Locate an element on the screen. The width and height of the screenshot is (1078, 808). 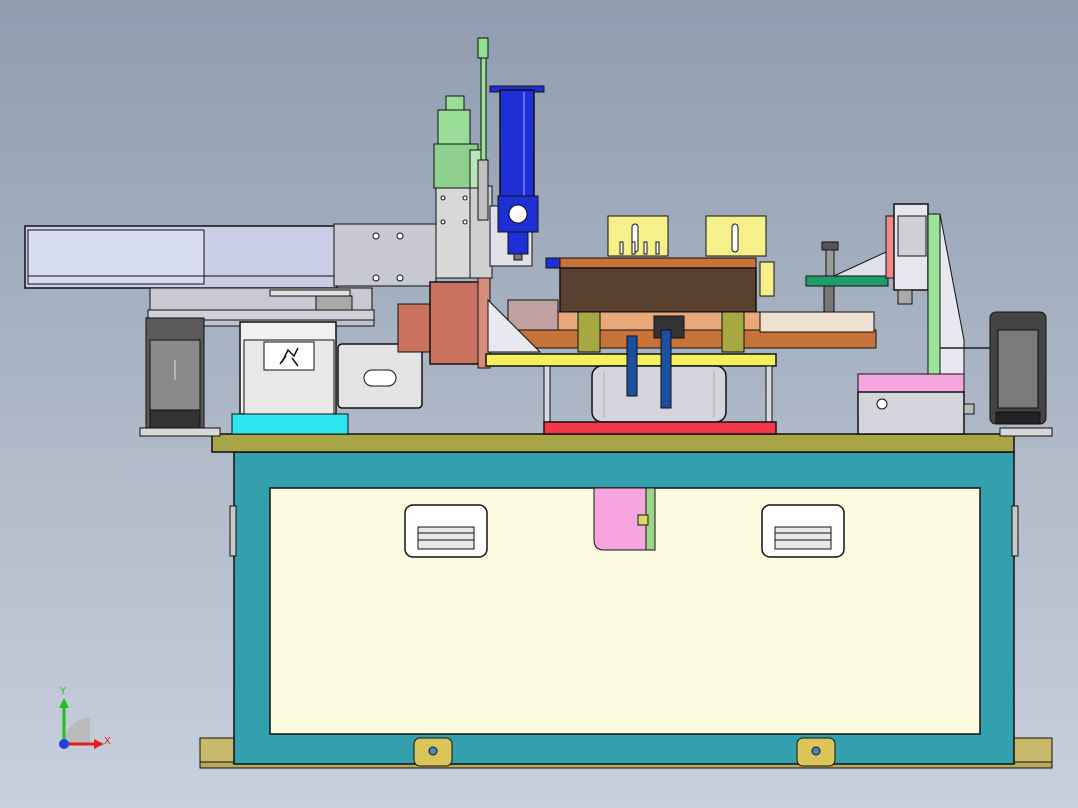
motor-housing is located at coordinates (290, 378).